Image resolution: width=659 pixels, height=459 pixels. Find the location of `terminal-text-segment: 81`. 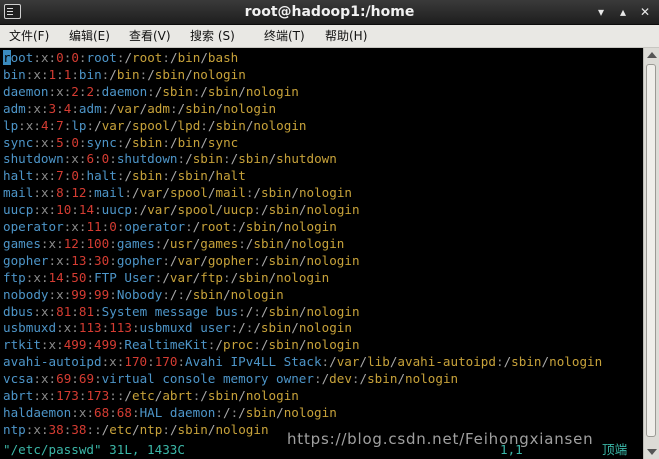

terminal-text-segment: 81 is located at coordinates (86, 311).